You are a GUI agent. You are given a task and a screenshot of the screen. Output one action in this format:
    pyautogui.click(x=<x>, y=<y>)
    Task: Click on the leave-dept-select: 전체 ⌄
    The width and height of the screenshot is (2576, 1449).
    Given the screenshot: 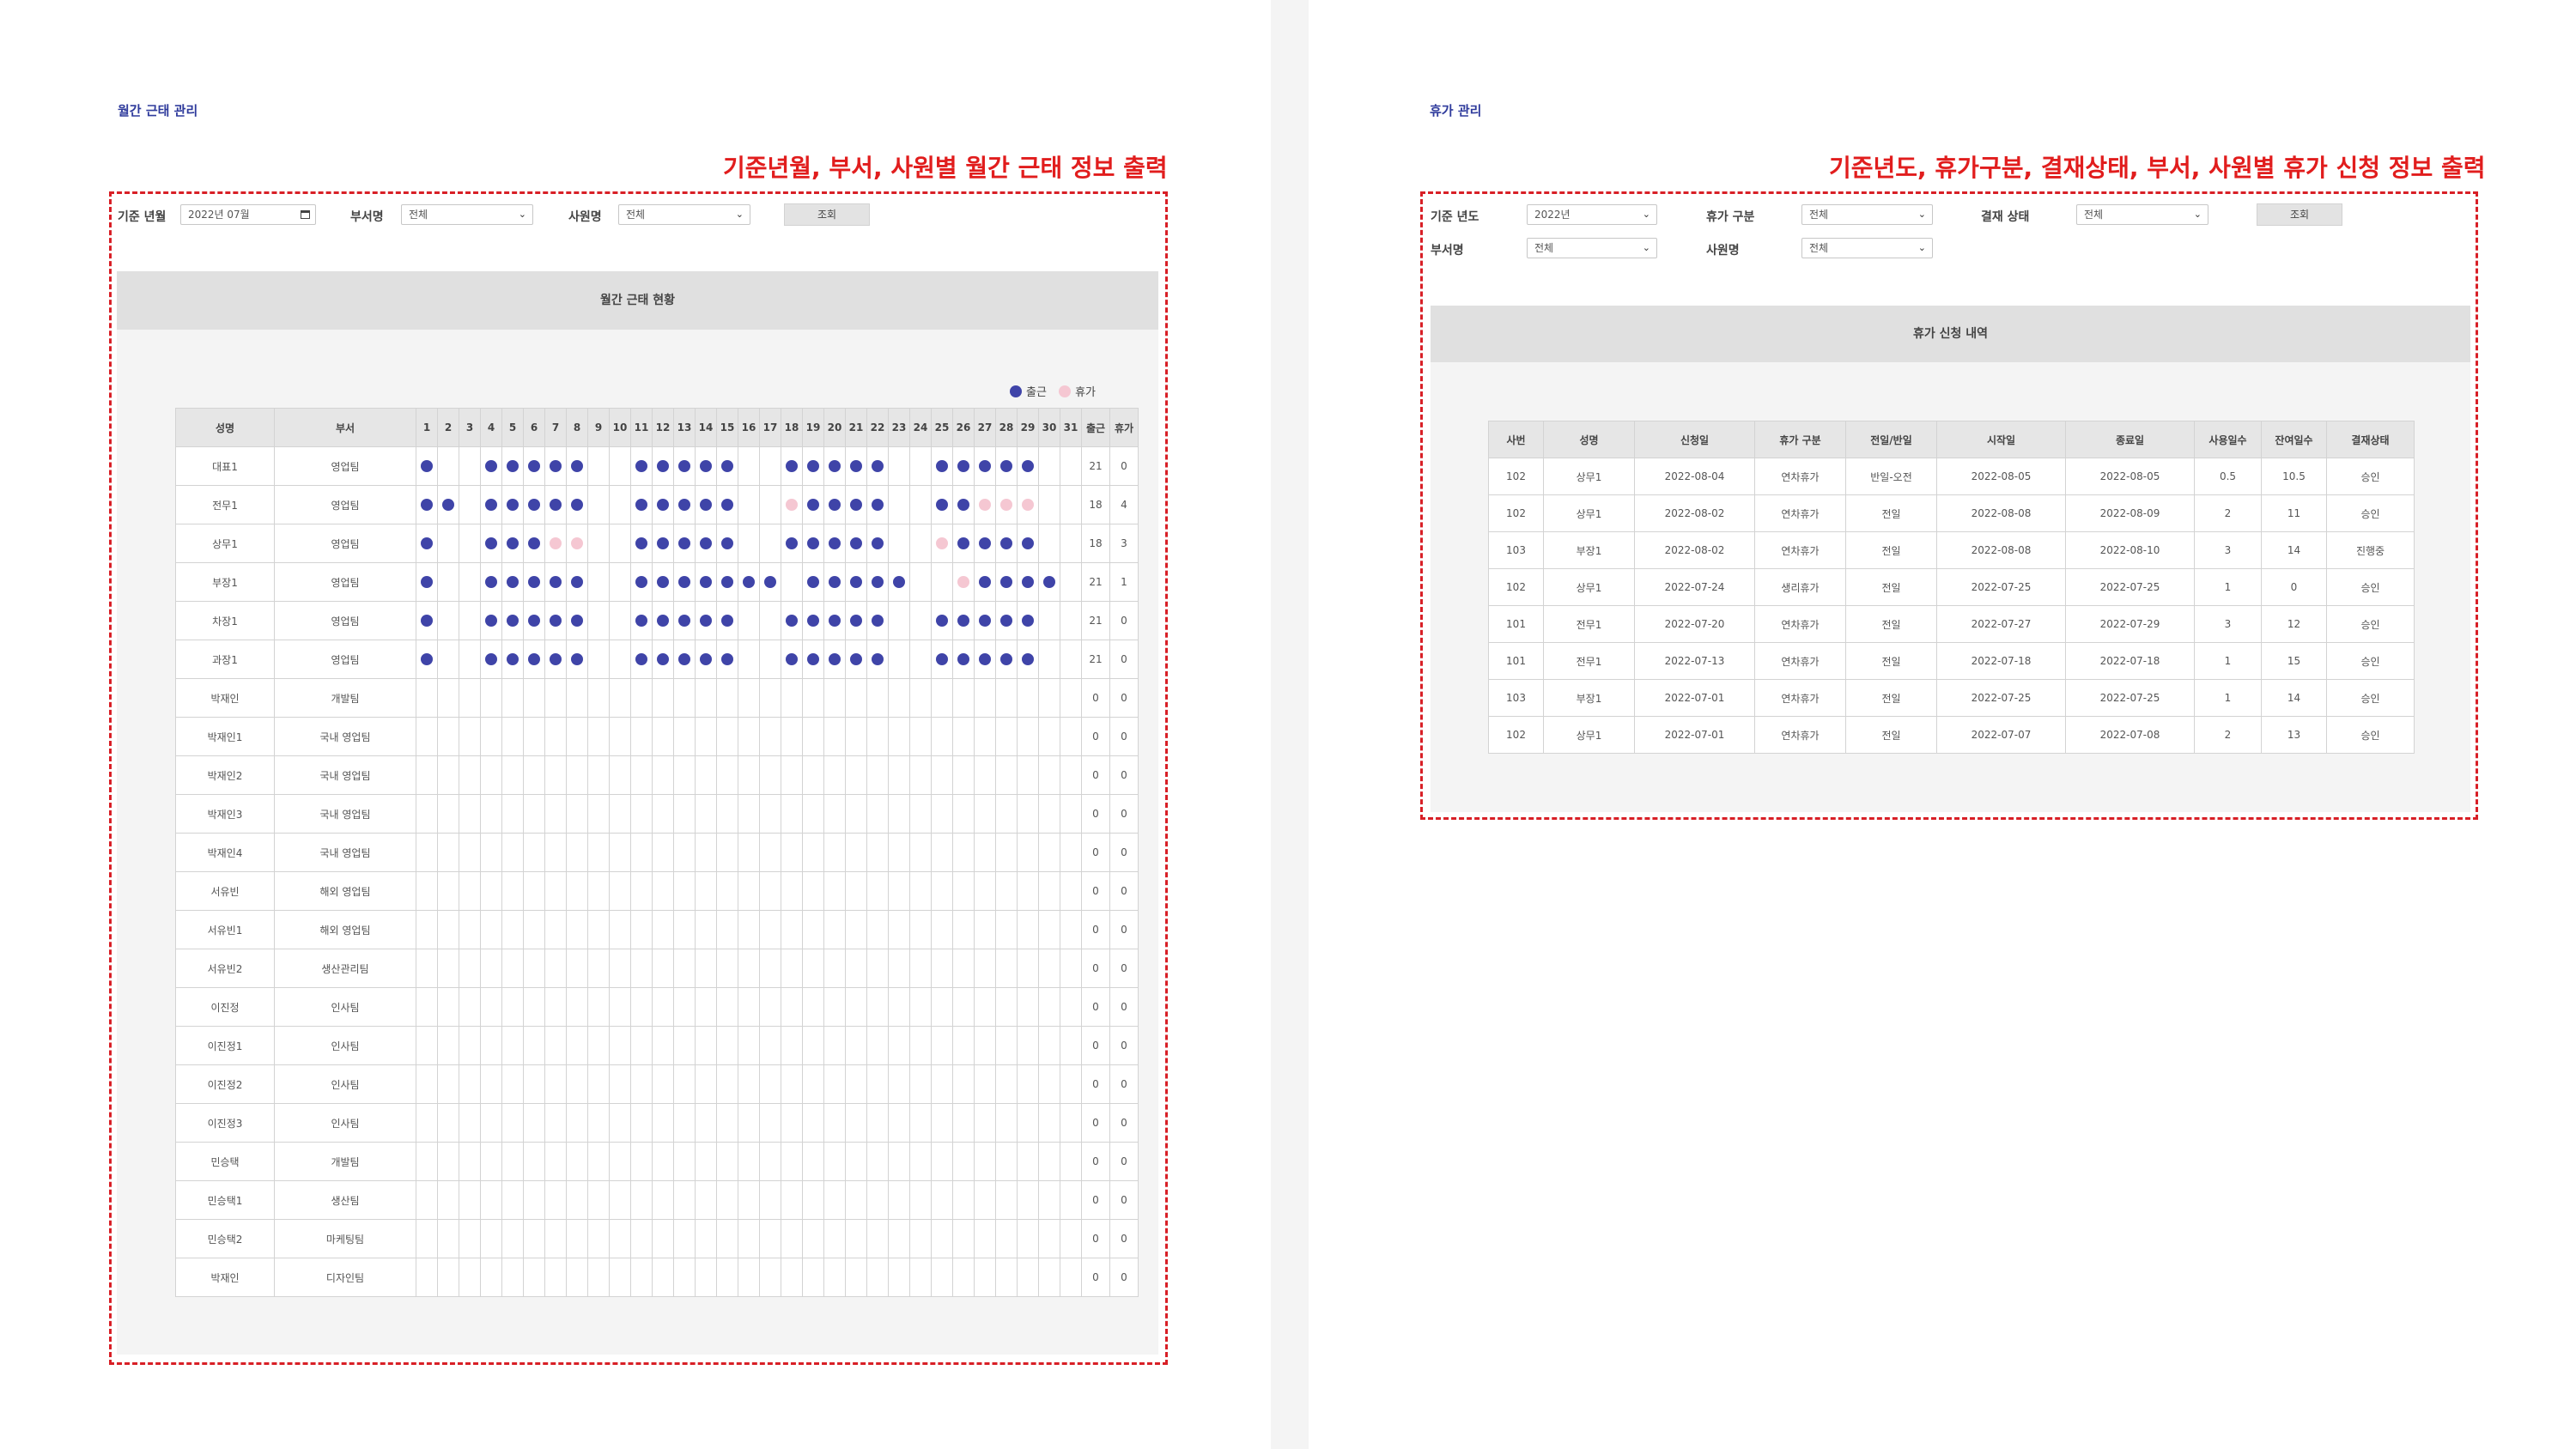 What is the action you would take?
    pyautogui.click(x=1592, y=248)
    